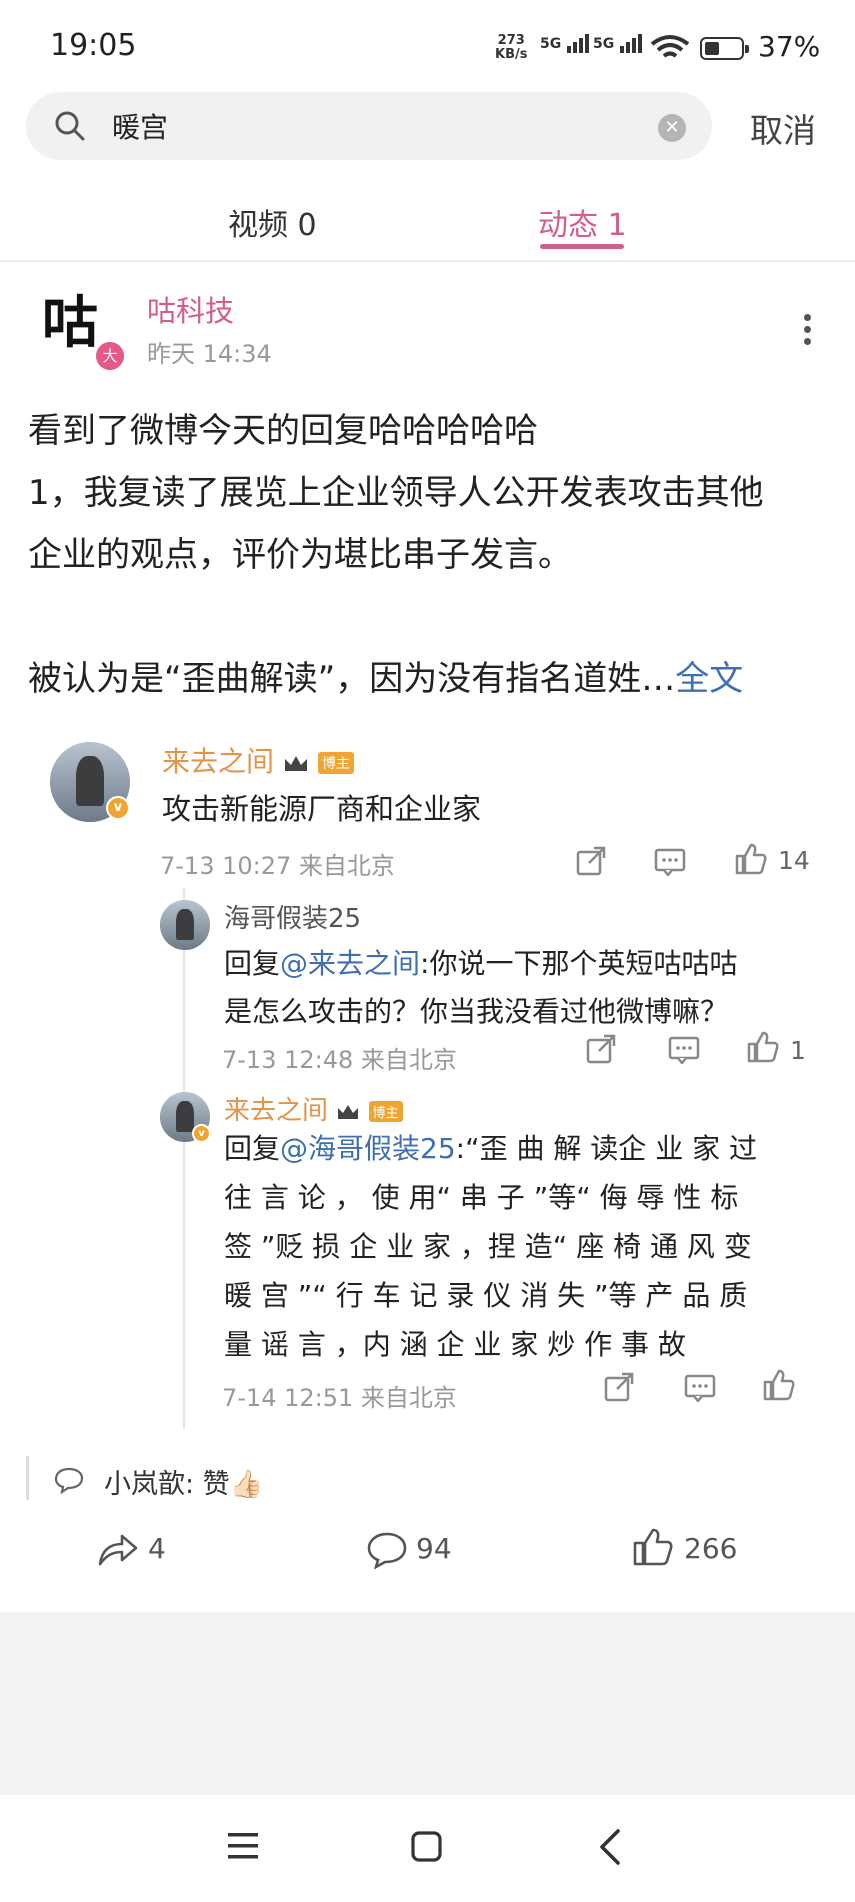 Image resolution: width=855 pixels, height=1902 pixels. Describe the element at coordinates (511, 40) in the screenshot. I see `network-speed-value: 273` at that location.